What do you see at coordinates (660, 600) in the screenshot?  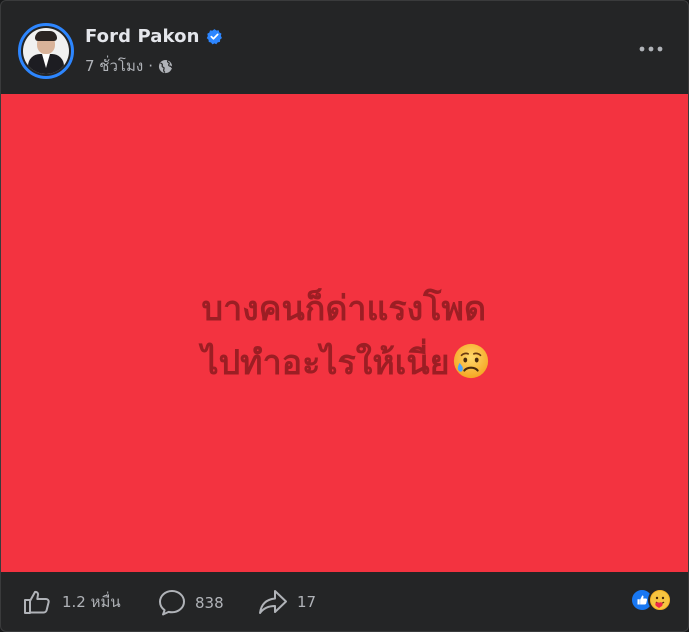 I see `care-reaction-icon` at bounding box center [660, 600].